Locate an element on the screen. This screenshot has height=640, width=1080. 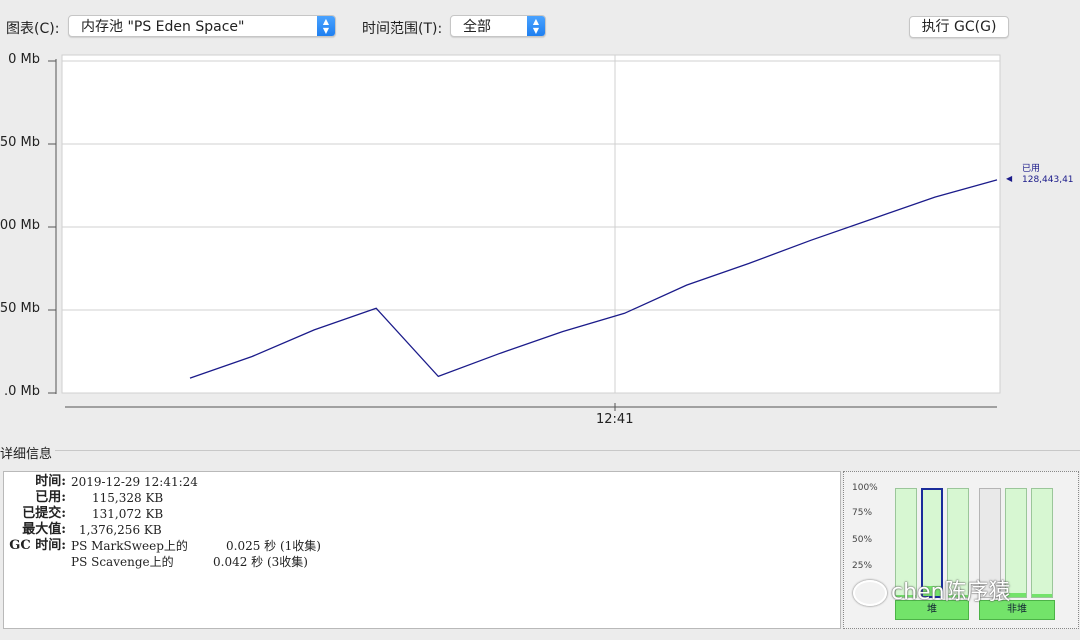
percent-label: 25% is located at coordinates (862, 566).